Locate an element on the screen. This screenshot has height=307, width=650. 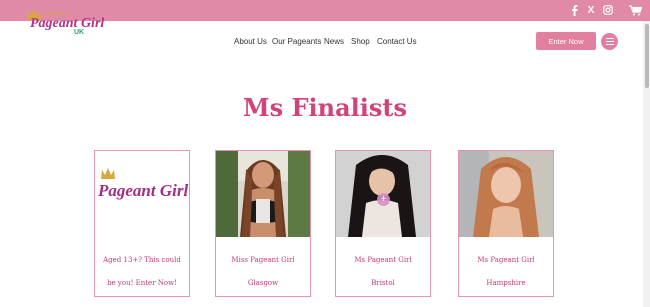
scrollbar-thumb is located at coordinates (647, 56).